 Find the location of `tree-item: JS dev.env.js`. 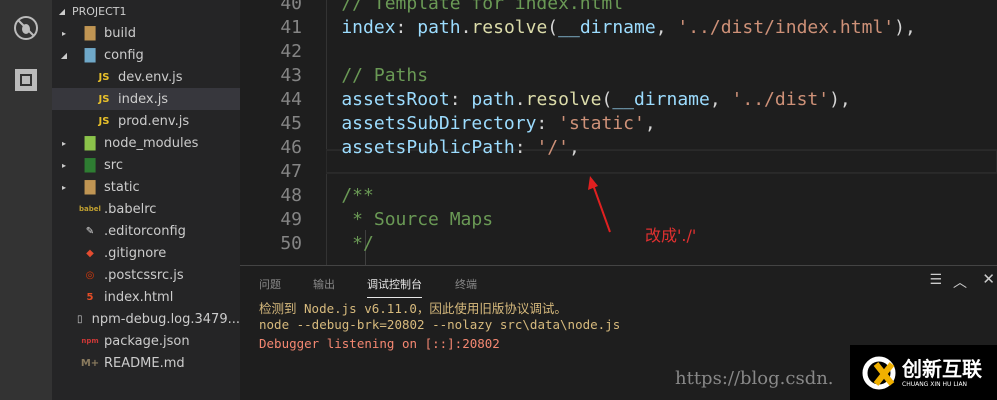

tree-item: JS dev.env.js is located at coordinates (146, 77).